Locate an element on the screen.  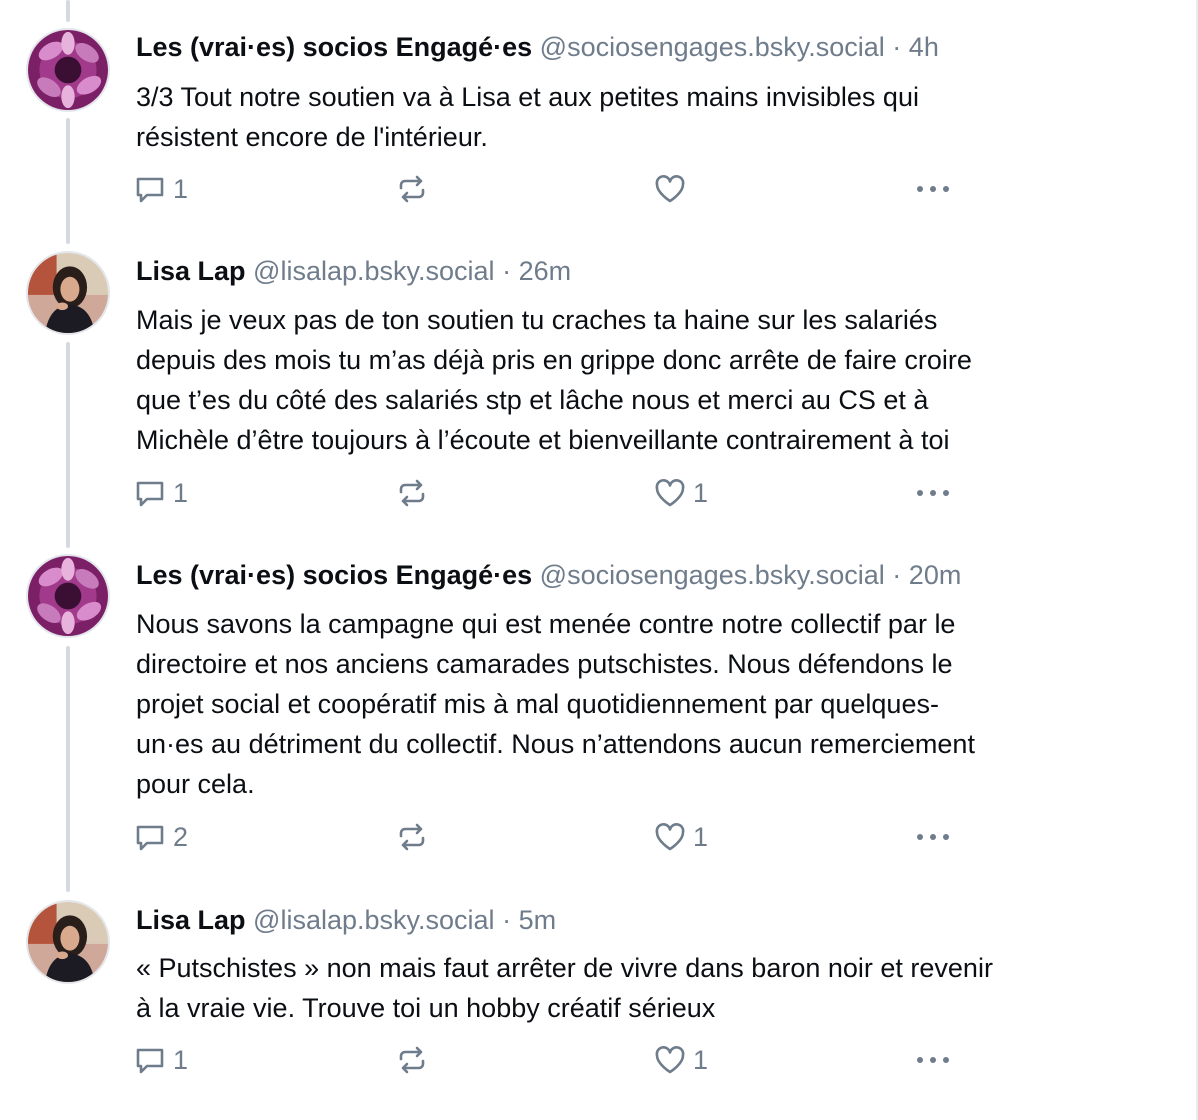
post-text-line: pour cela. is located at coordinates (195, 784).